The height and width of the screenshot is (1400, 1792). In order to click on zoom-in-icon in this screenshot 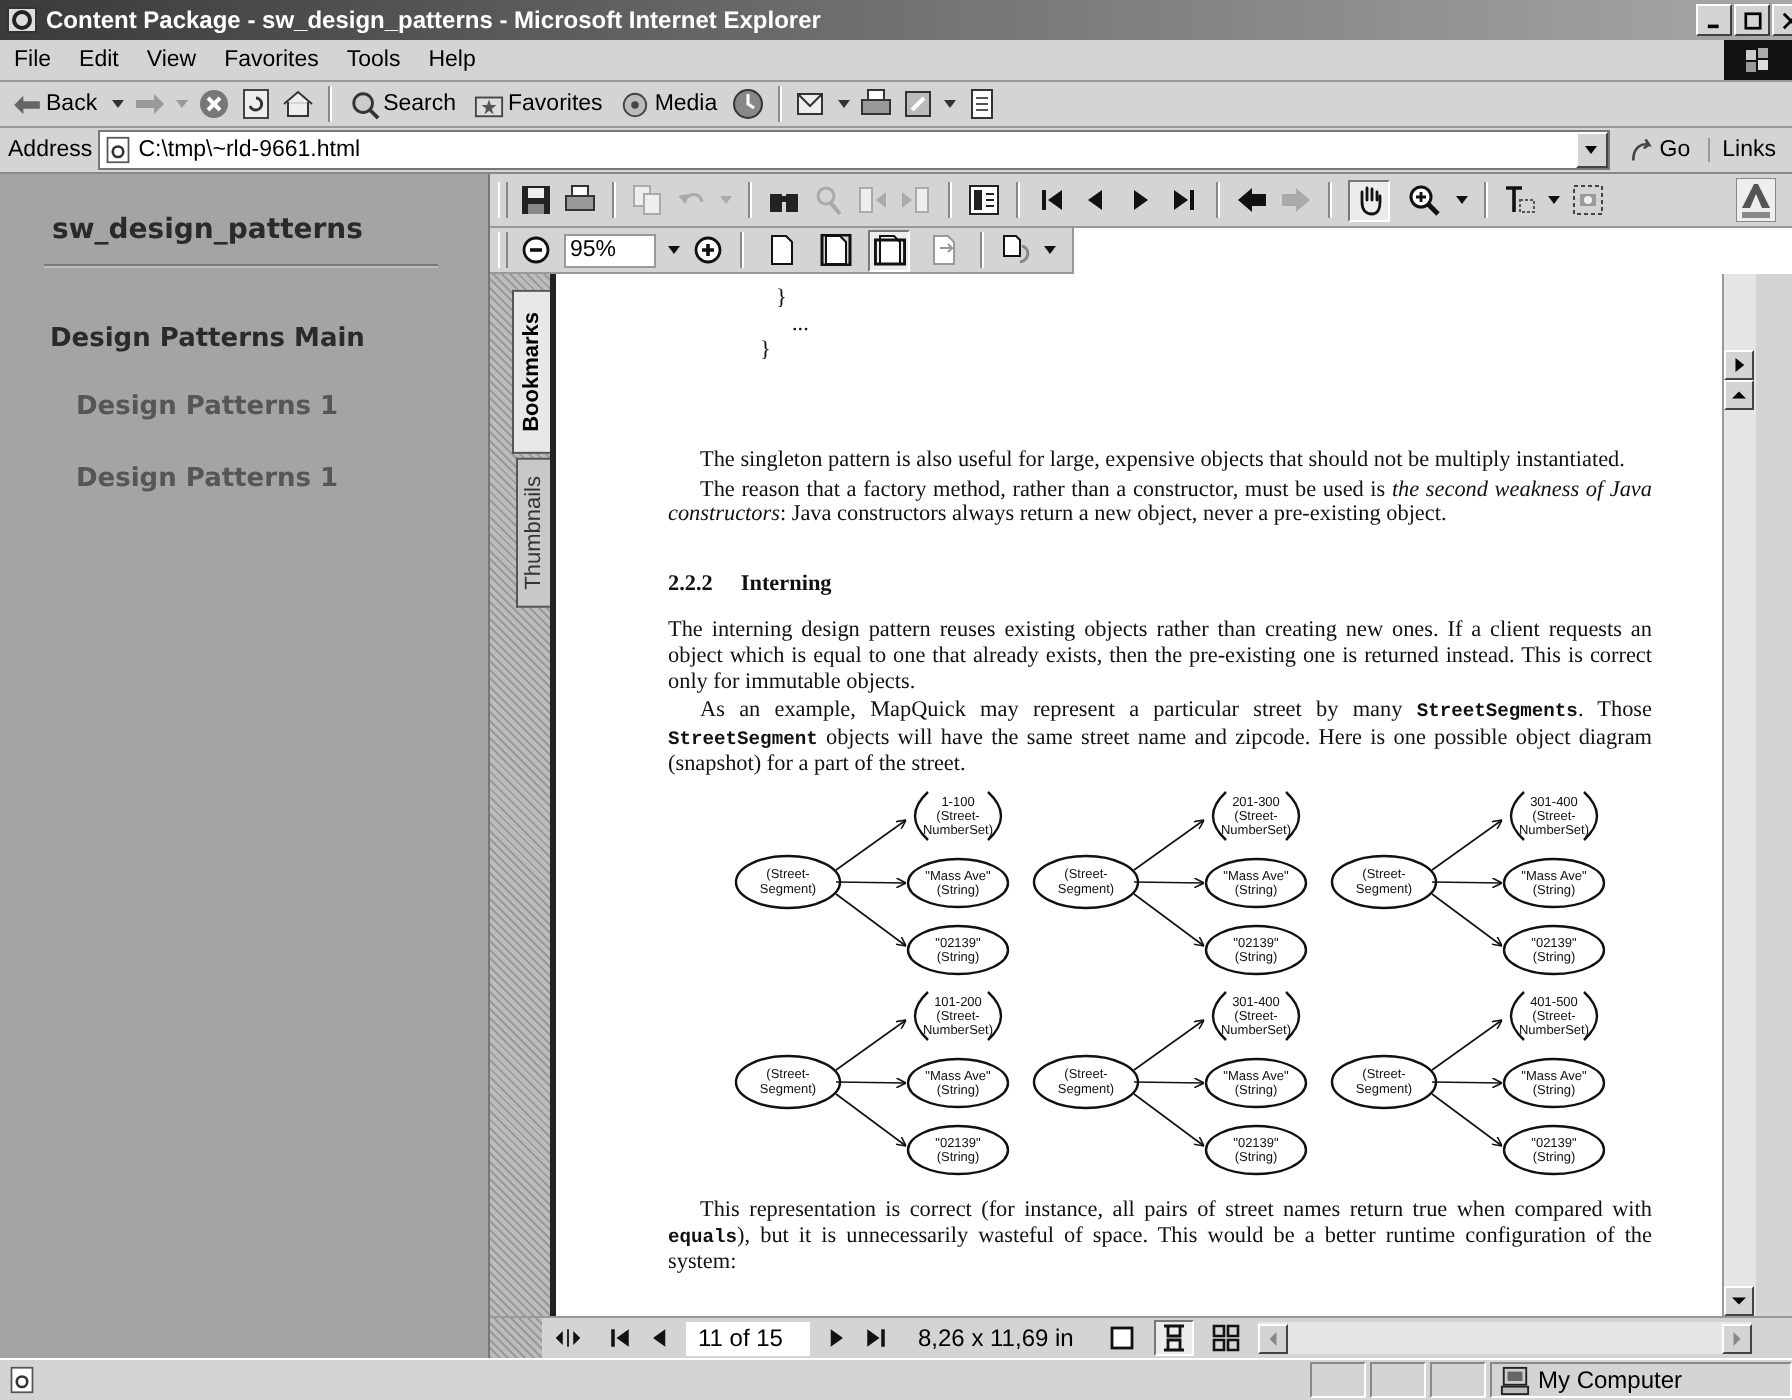, I will do `click(708, 250)`.